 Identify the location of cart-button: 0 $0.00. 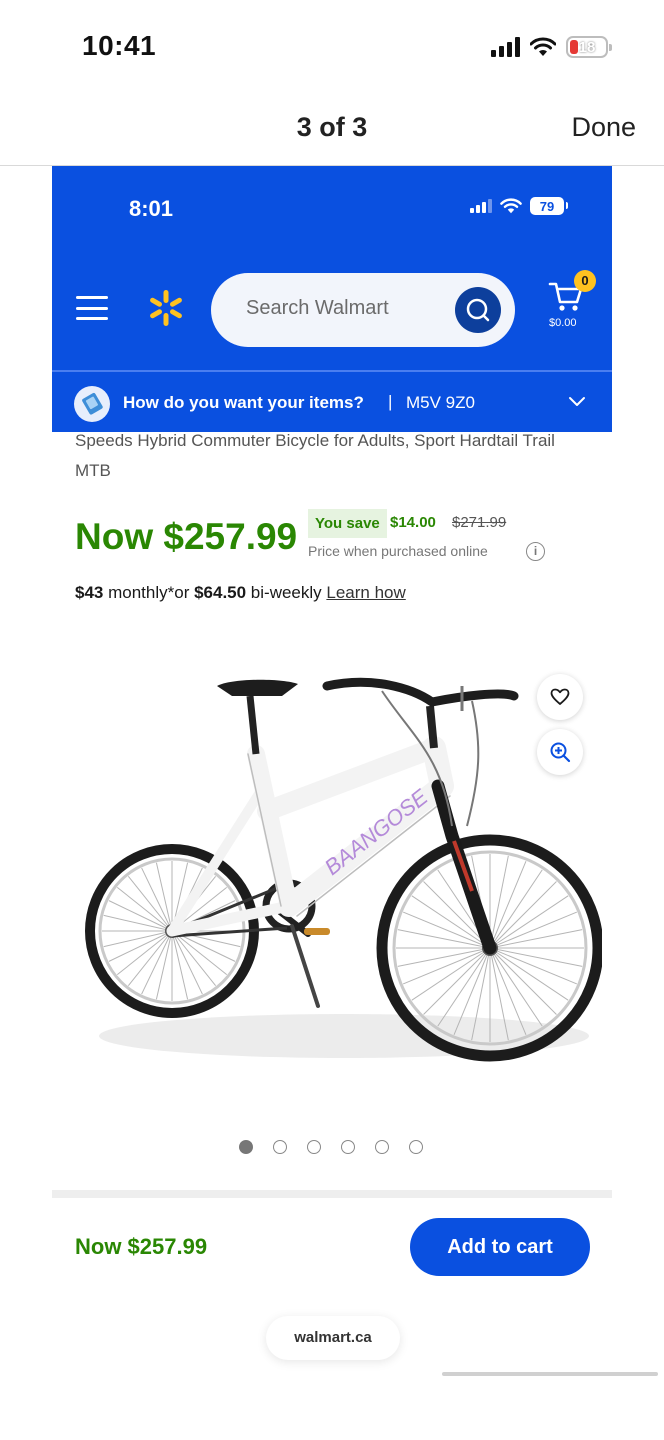
(570, 300).